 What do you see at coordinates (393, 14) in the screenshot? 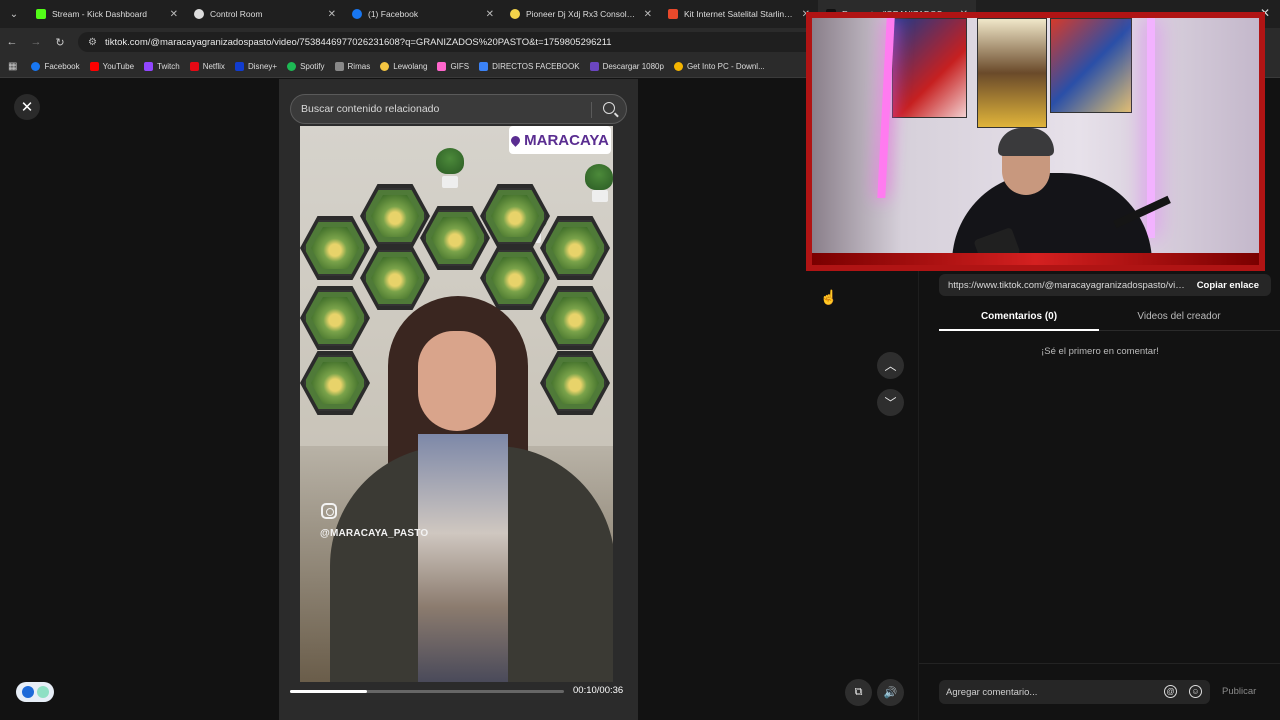
I see `tab-title: (1) Facebook` at bounding box center [393, 14].